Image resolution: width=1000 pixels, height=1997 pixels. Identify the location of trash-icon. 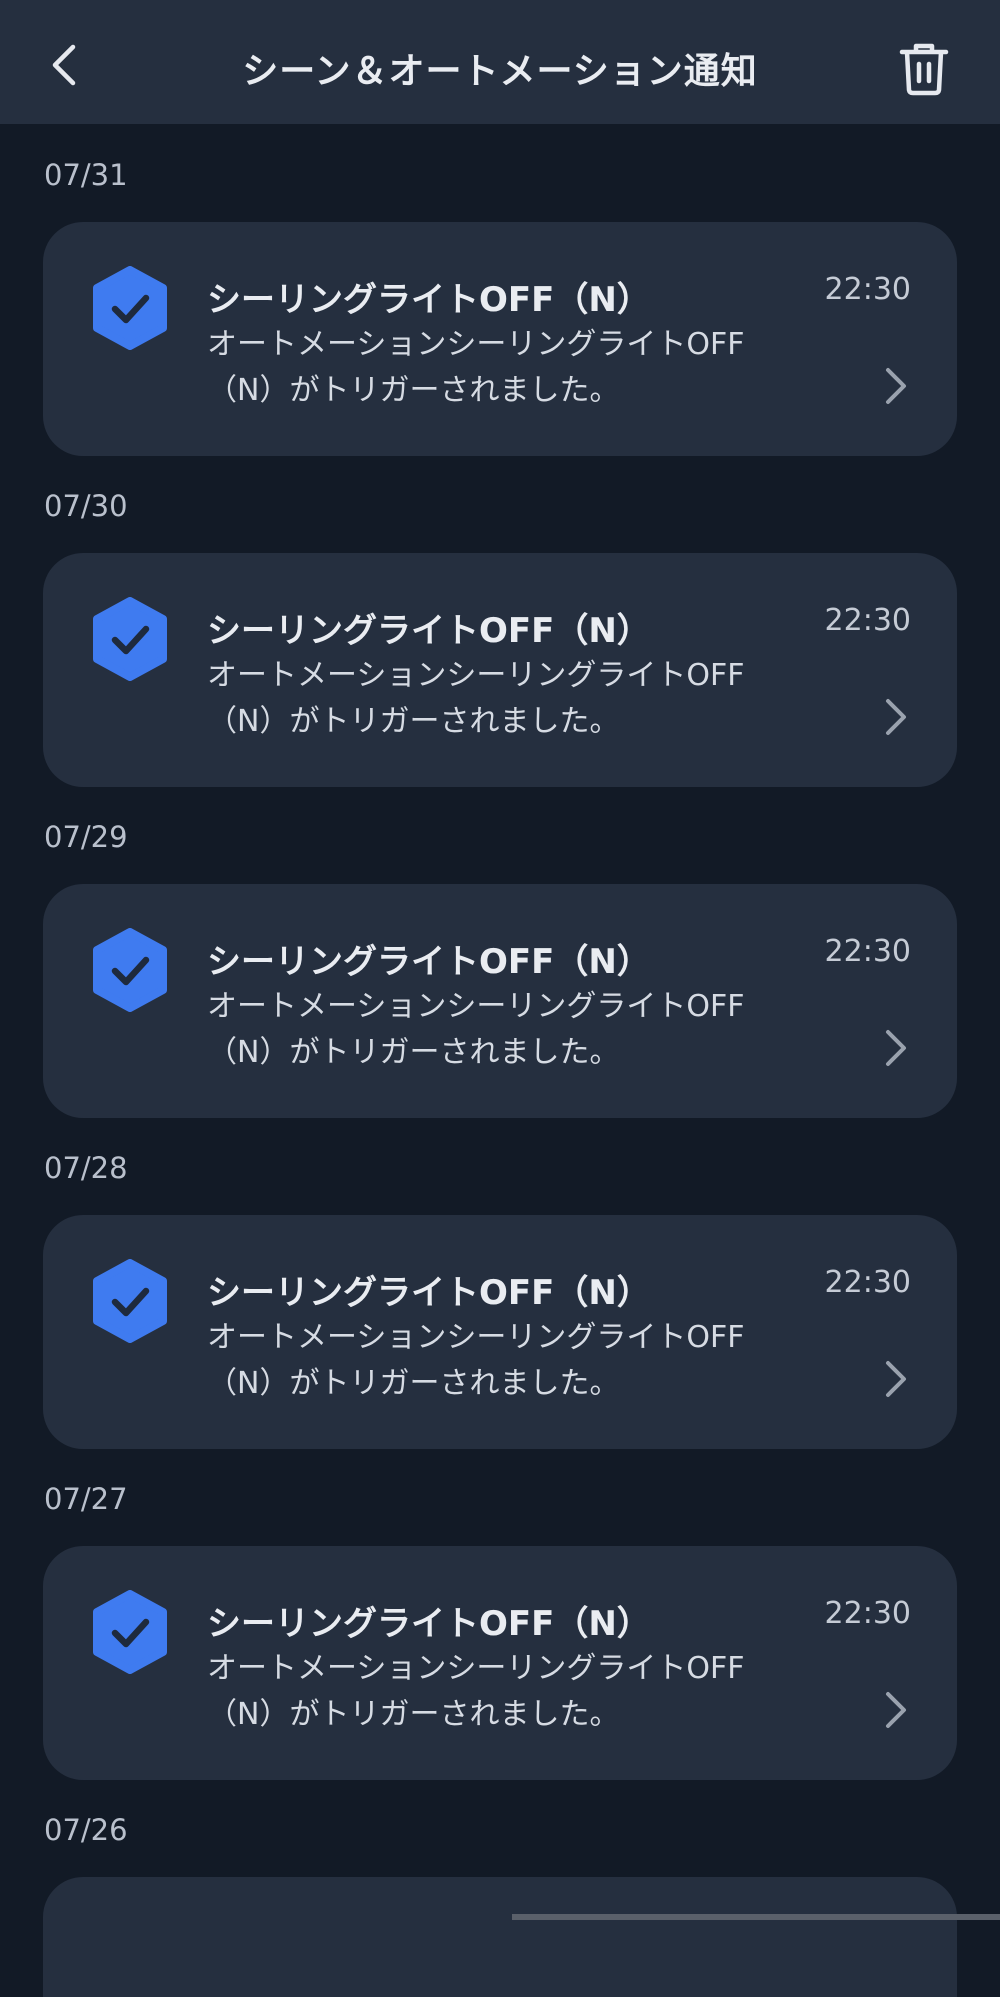
(924, 69).